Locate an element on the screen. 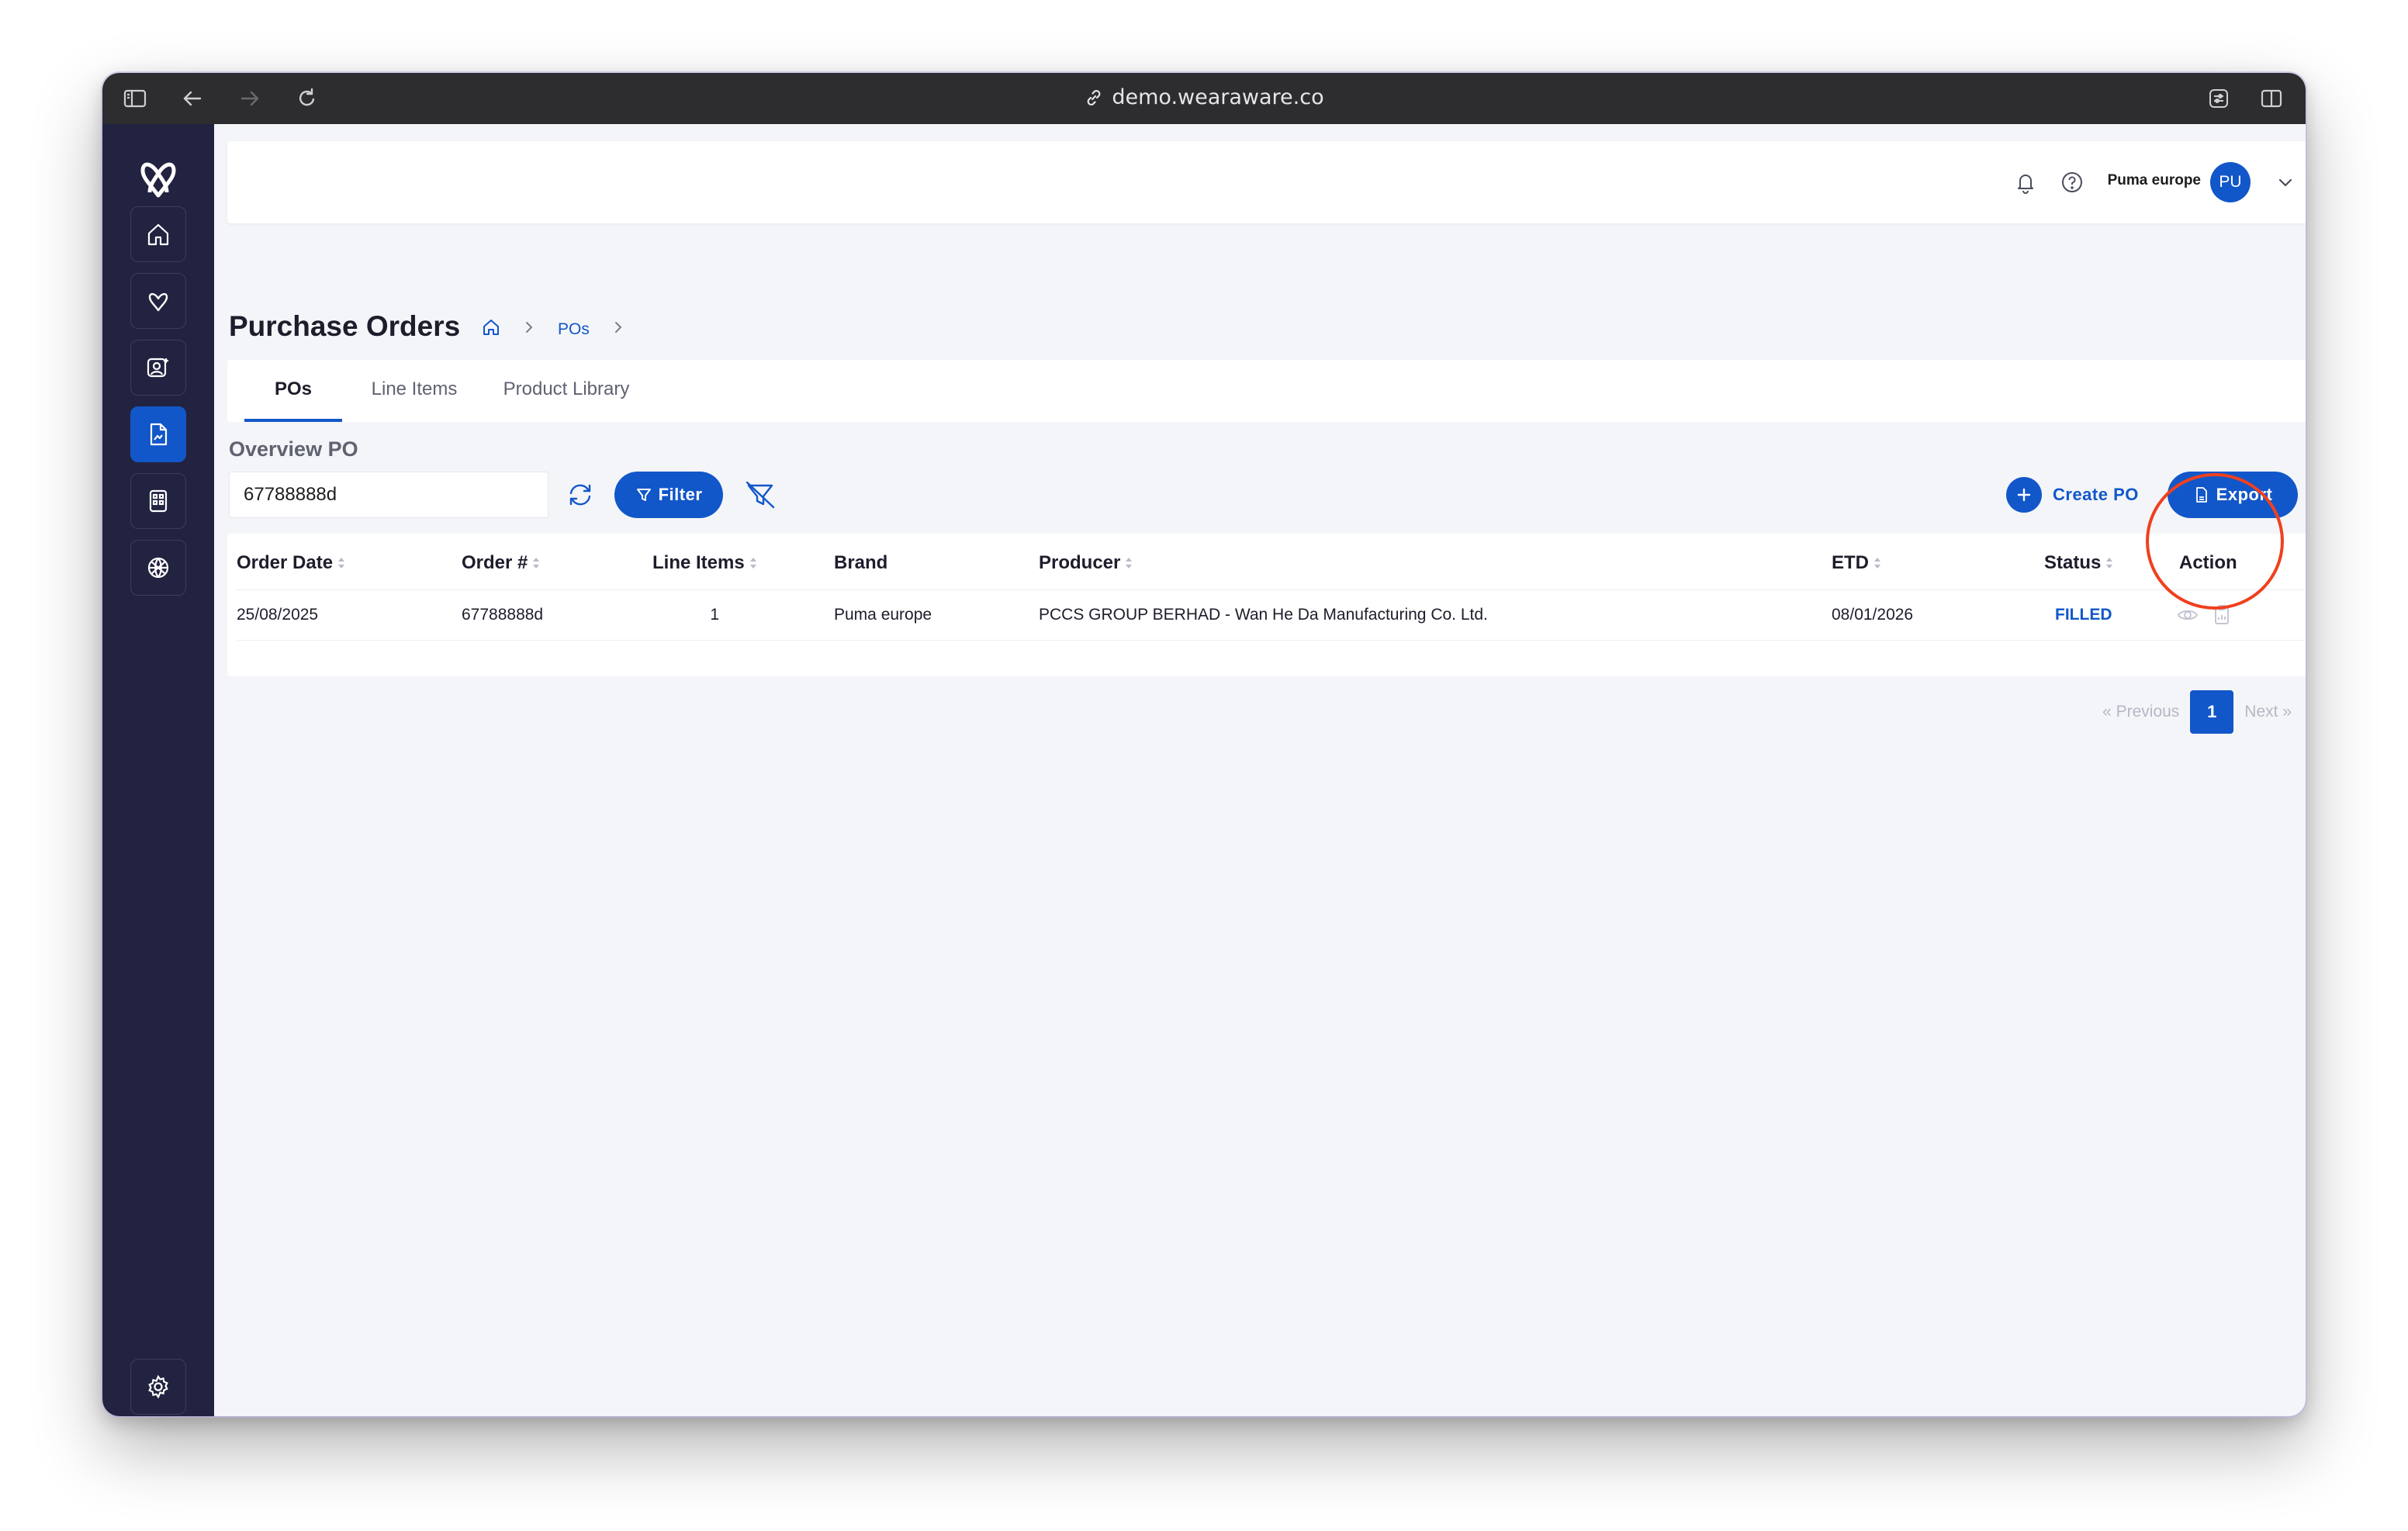  cell-action is located at coordinates (2240, 615).